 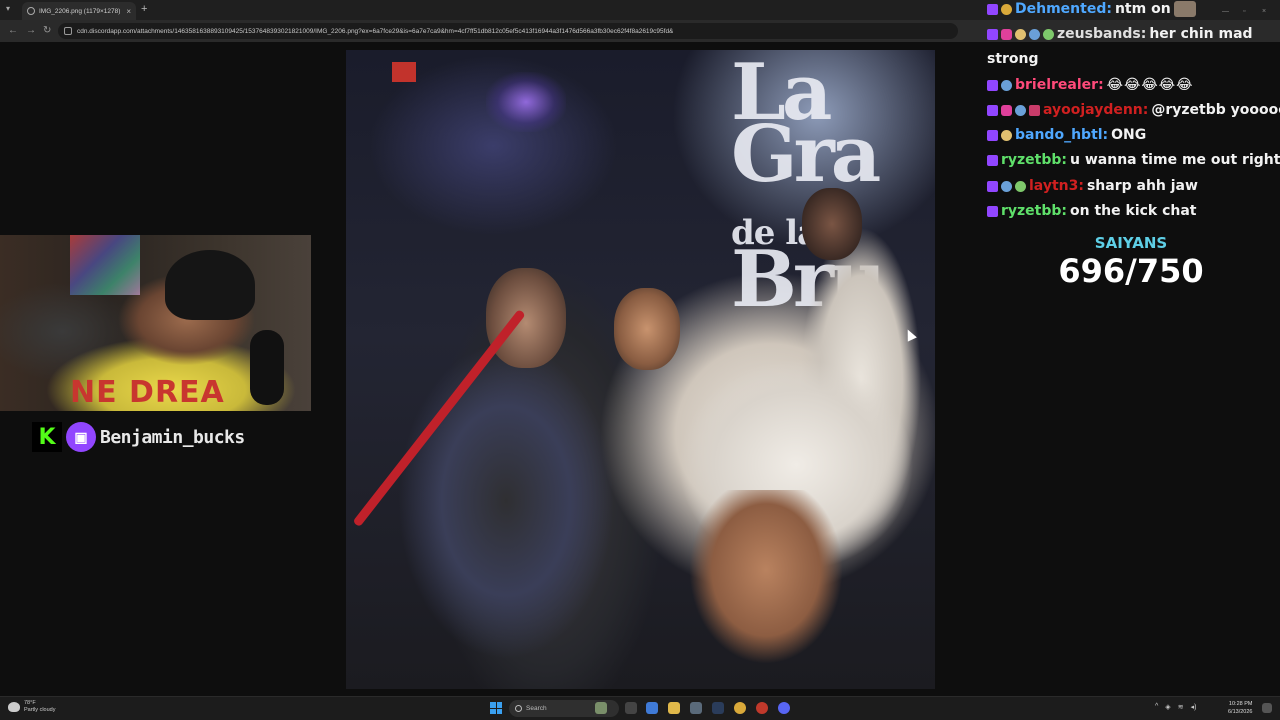 What do you see at coordinates (1063, 9) in the screenshot?
I see `chat-username: Dehmented:` at bounding box center [1063, 9].